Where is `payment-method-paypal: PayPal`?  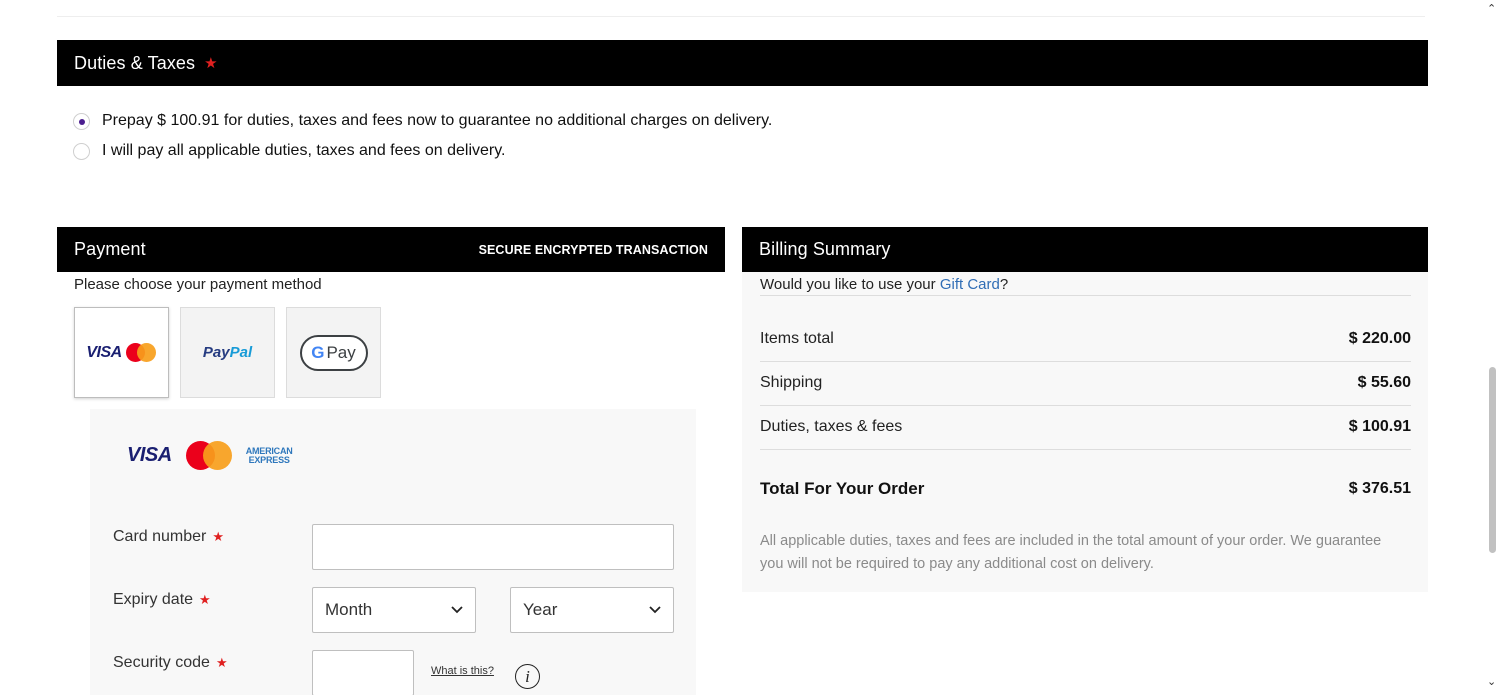
payment-method-paypal: PayPal is located at coordinates (227, 352).